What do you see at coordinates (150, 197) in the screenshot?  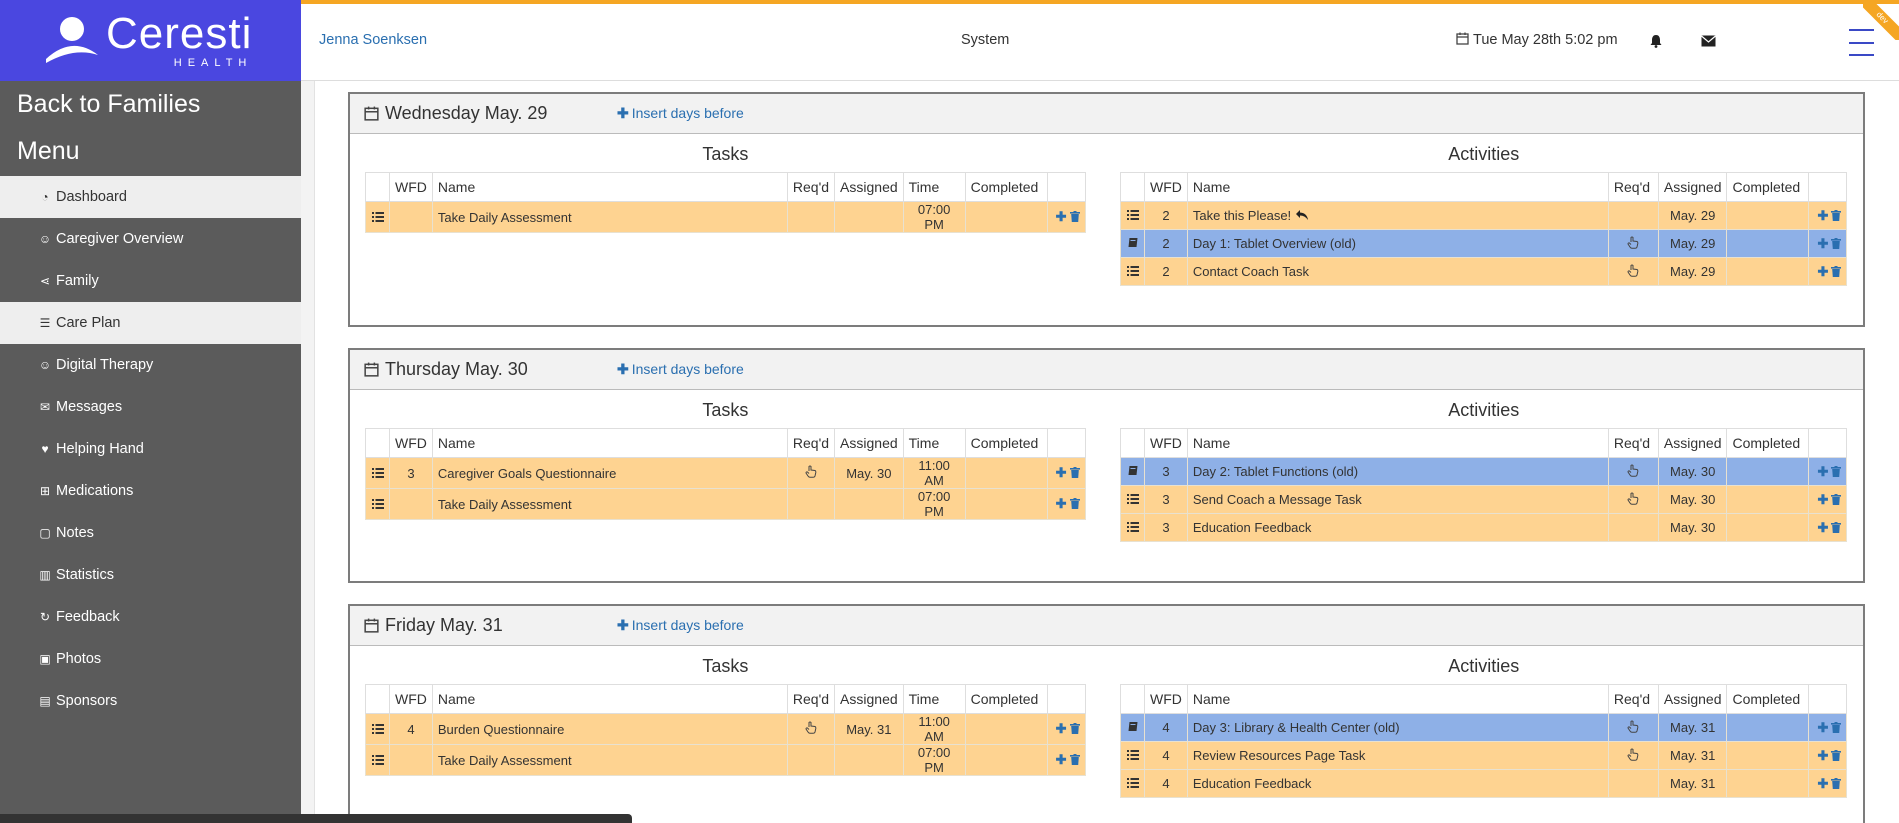 I see `sidebar-item-dashboard: ◔ Dashboard` at bounding box center [150, 197].